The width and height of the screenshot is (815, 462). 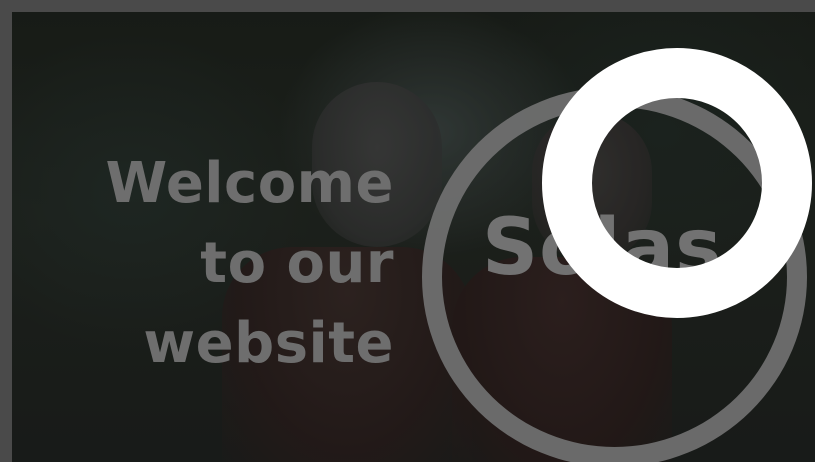 What do you see at coordinates (297, 263) in the screenshot?
I see `welcome-line-2: to our` at bounding box center [297, 263].